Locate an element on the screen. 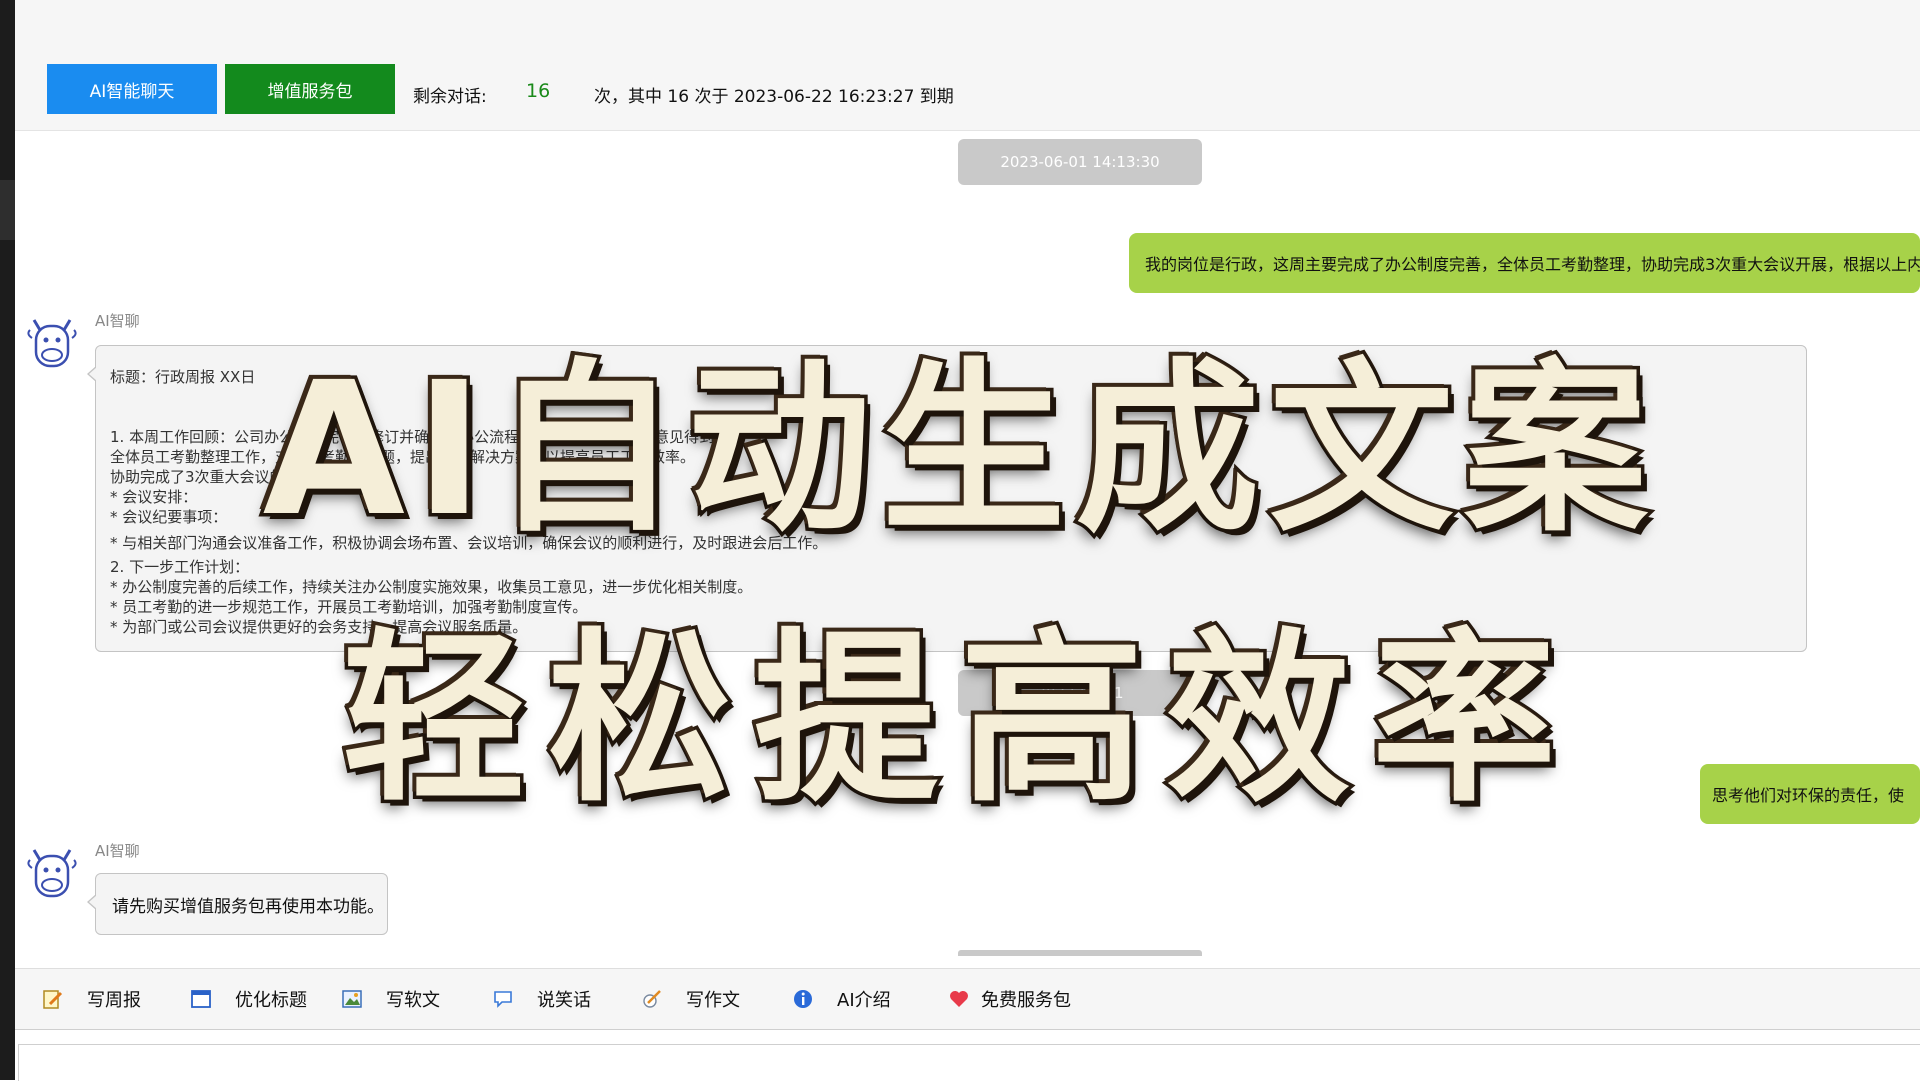  quick-tool-bar: 写周报 优化标题 写软文 说笑话 写作文 AI介绍 免费服务包 is located at coordinates (967, 999).